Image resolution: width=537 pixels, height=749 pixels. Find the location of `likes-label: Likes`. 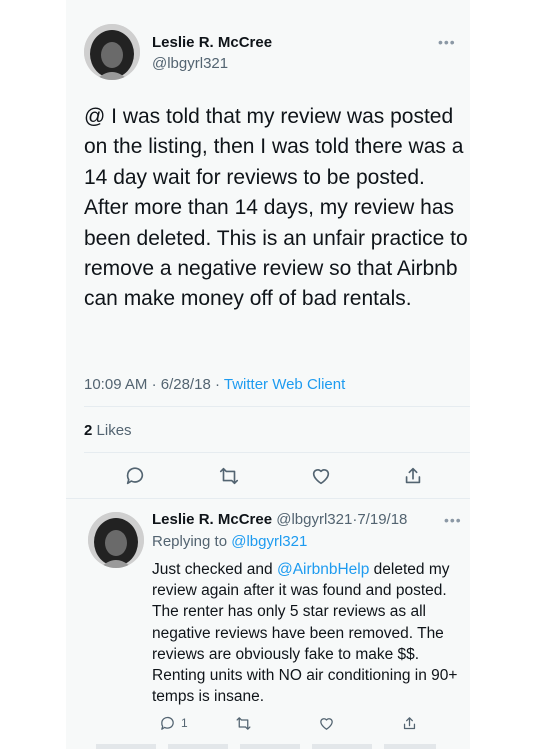

likes-label: Likes is located at coordinates (114, 430).